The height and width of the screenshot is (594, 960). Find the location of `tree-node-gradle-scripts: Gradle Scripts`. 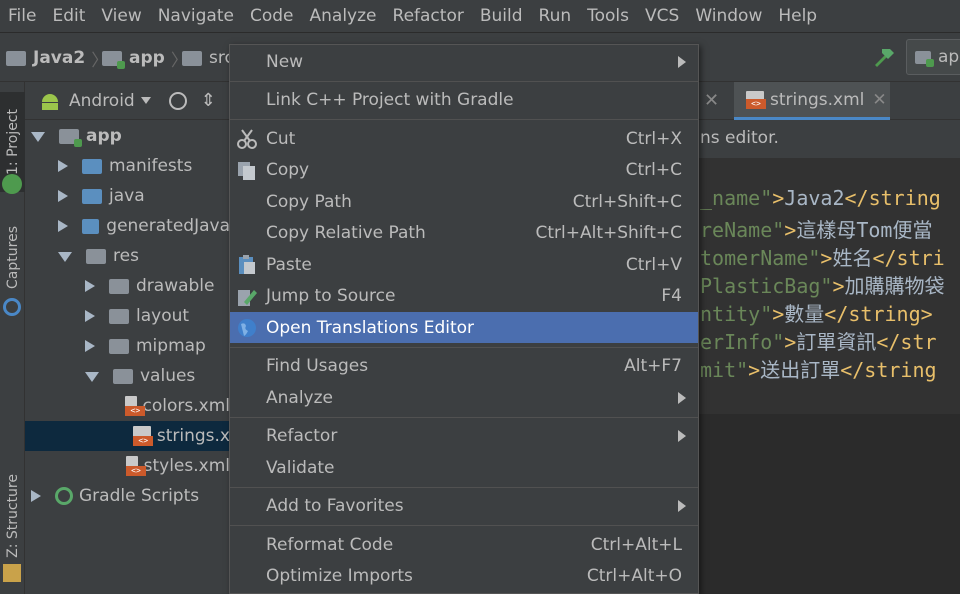

tree-node-gradle-scripts: Gradle Scripts is located at coordinates (127, 496).